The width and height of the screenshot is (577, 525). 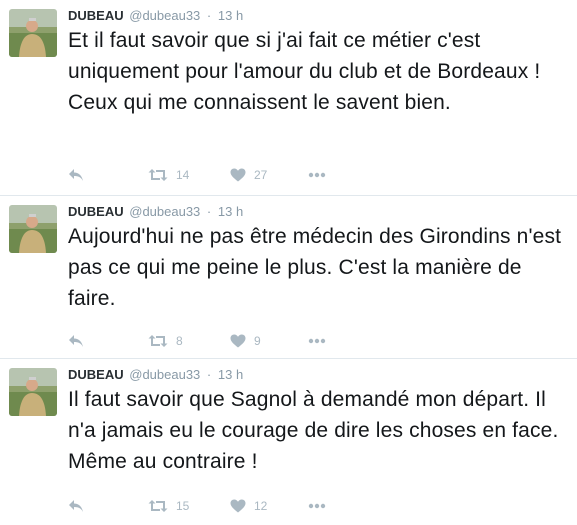 What do you see at coordinates (248, 506) in the screenshot?
I see `like-button: 12` at bounding box center [248, 506].